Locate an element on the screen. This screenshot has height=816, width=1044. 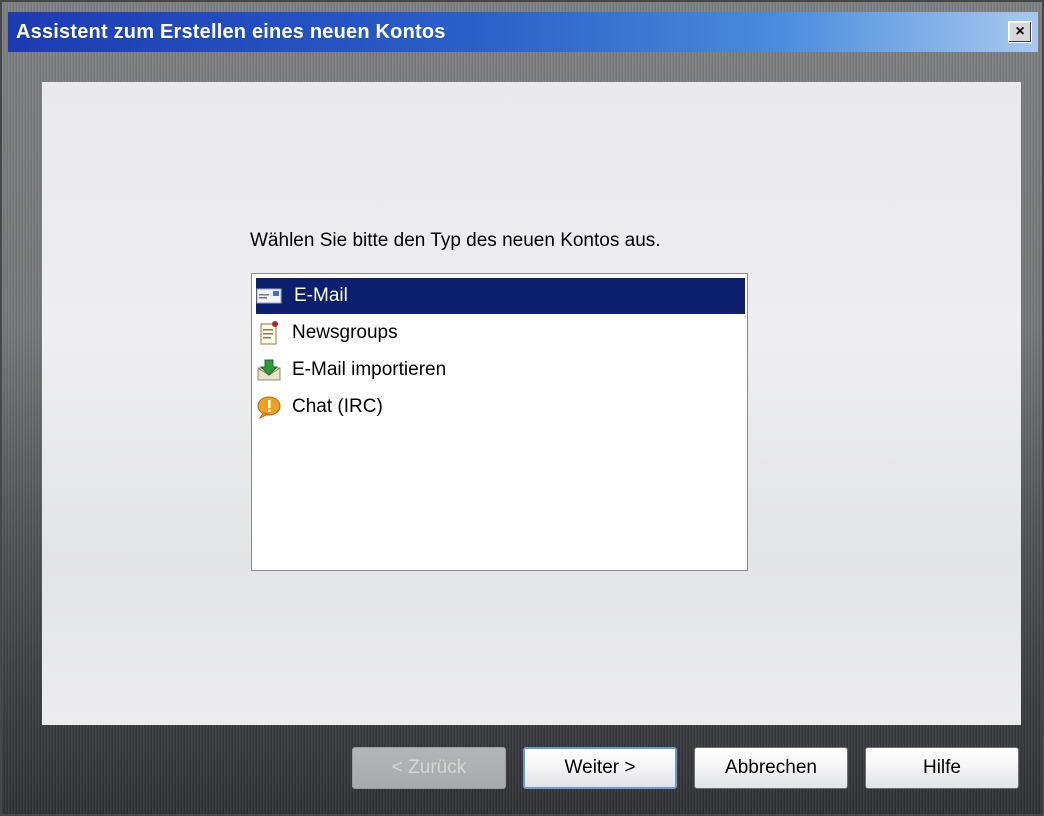
list-item-newsgroups: Newsgroups is located at coordinates (500, 333).